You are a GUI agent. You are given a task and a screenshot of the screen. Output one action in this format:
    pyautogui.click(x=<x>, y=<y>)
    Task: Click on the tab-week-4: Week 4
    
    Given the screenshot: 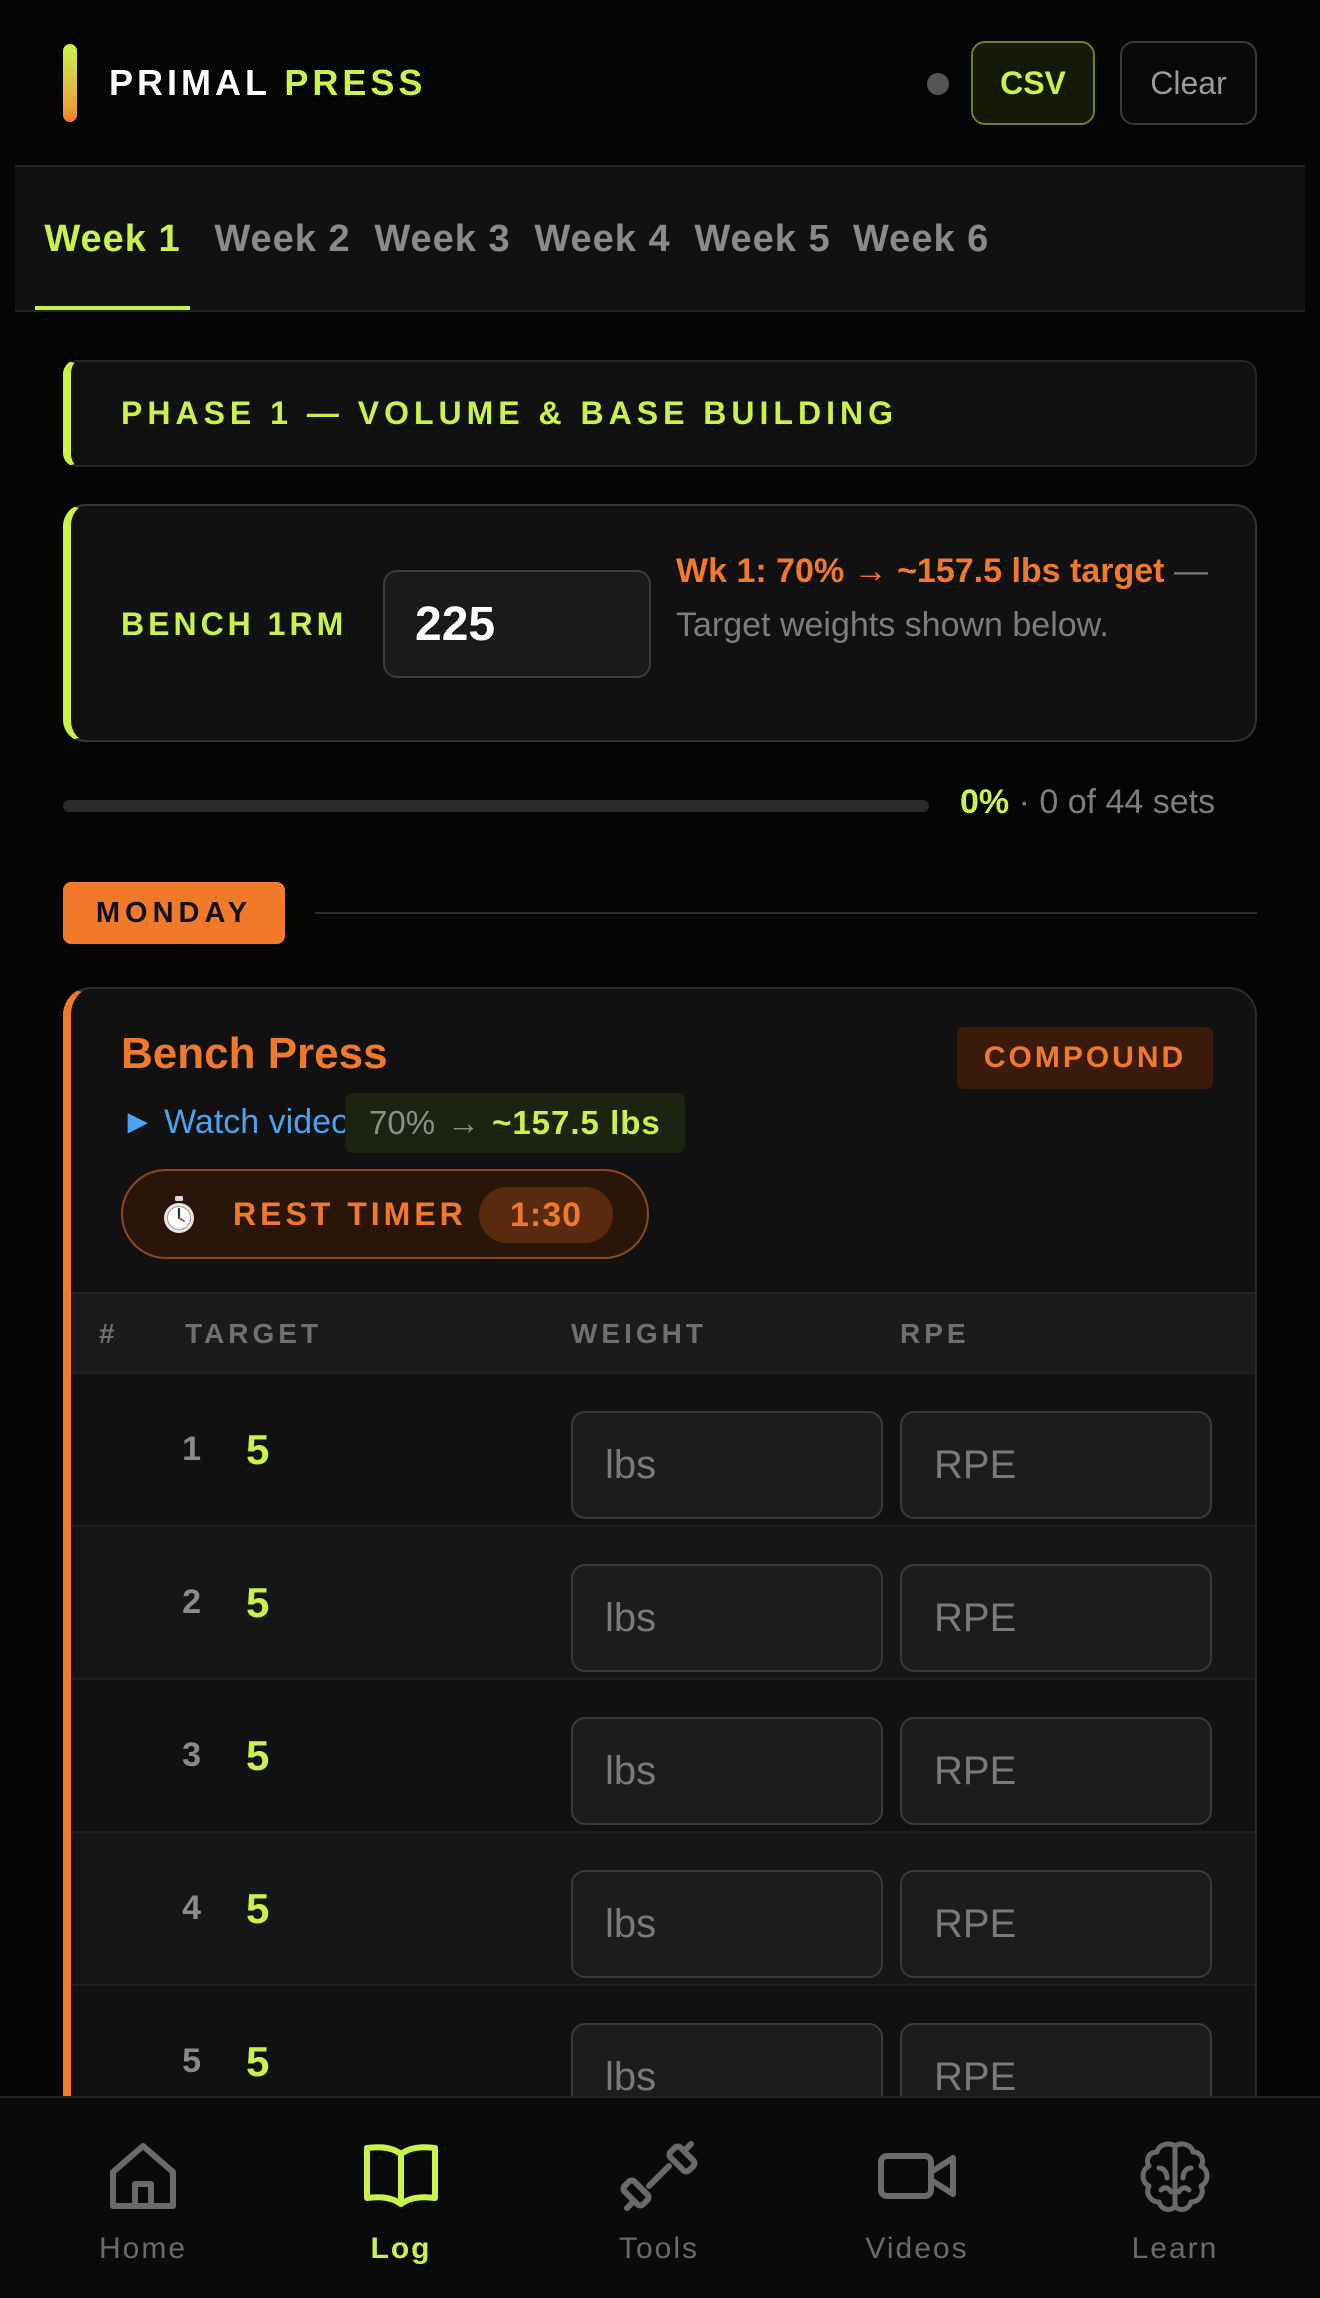 What is the action you would take?
    pyautogui.click(x=602, y=238)
    